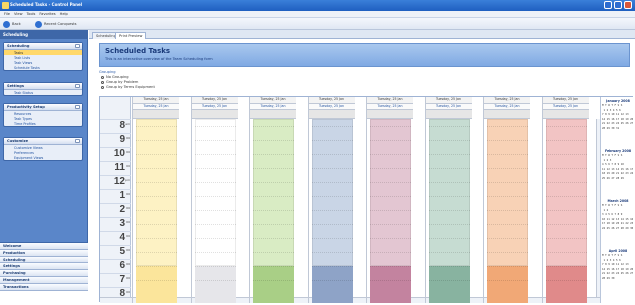  What do you see at coordinates (122, 265) in the screenshot?
I see `hour-number: 6` at bounding box center [122, 265].